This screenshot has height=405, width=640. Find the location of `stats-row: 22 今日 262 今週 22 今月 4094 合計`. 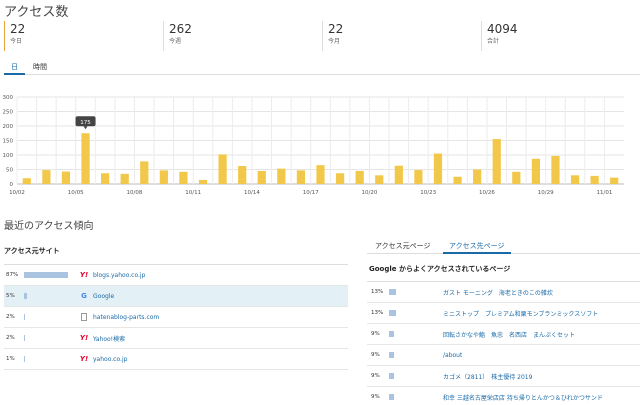

stats-row: 22 今日 262 今週 22 今月 4094 合計 is located at coordinates (322, 36).